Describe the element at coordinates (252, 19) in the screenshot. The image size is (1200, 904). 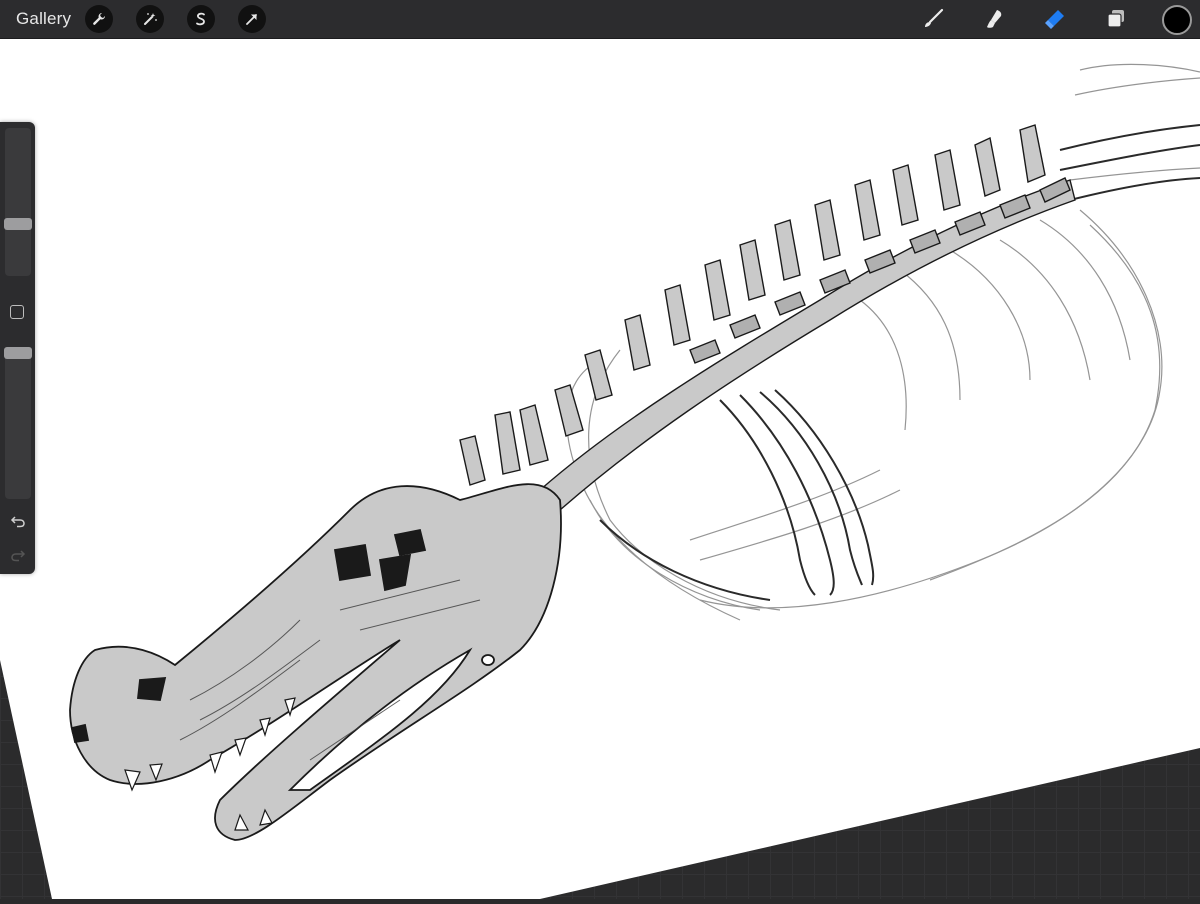
I see `transform-arrow-icon` at that location.